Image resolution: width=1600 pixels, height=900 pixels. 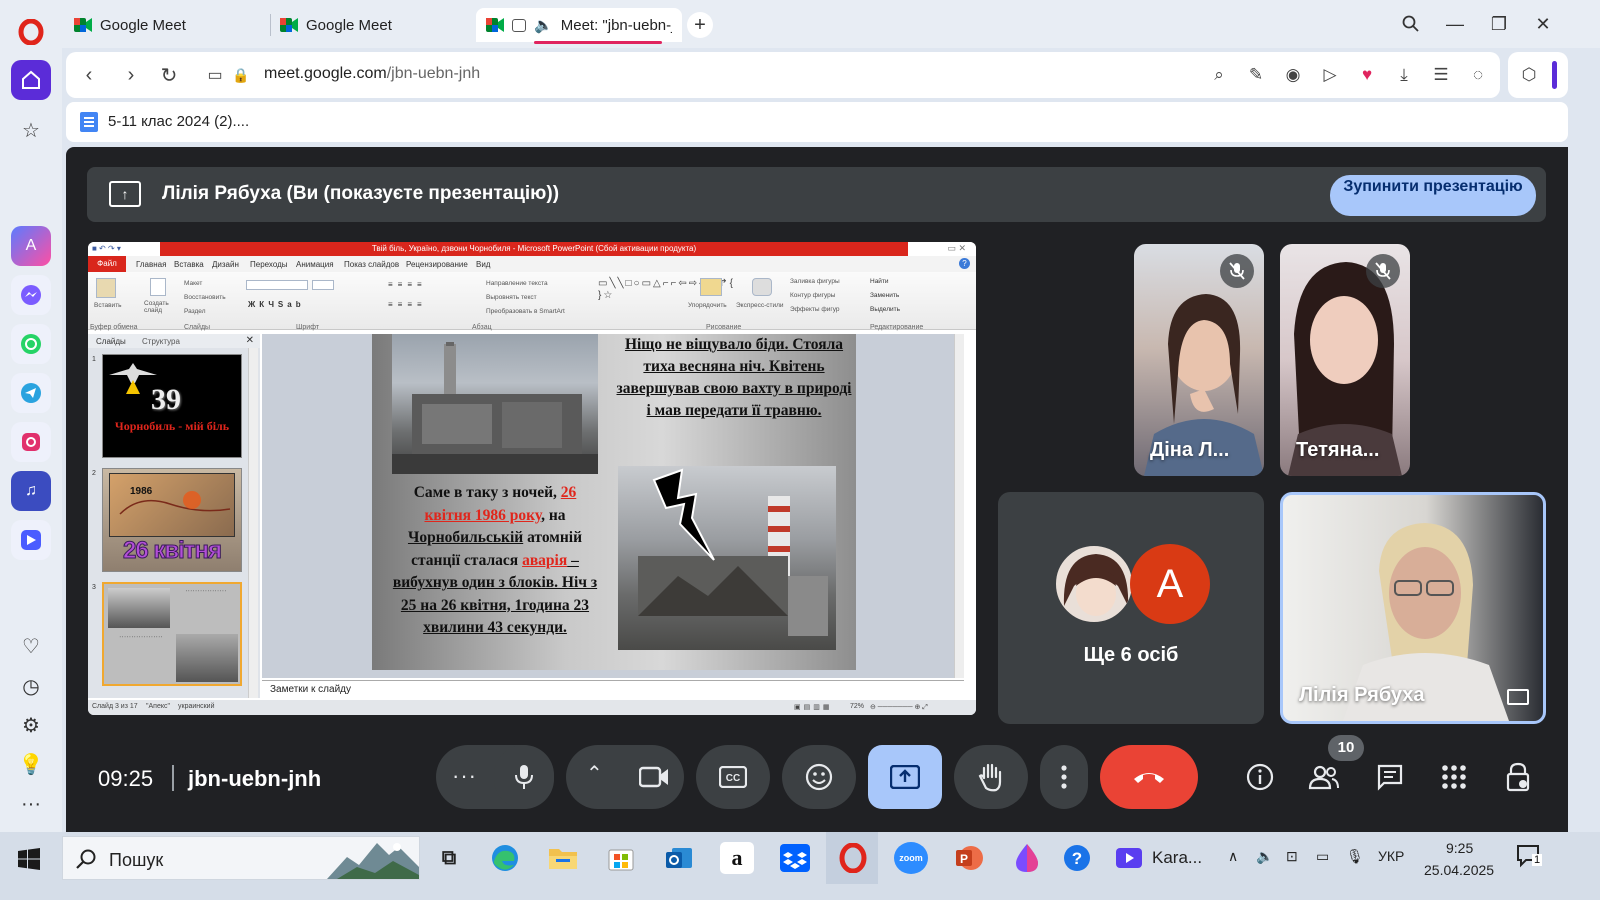 What do you see at coordinates (31, 393) in the screenshot?
I see `telegram-icon` at bounding box center [31, 393].